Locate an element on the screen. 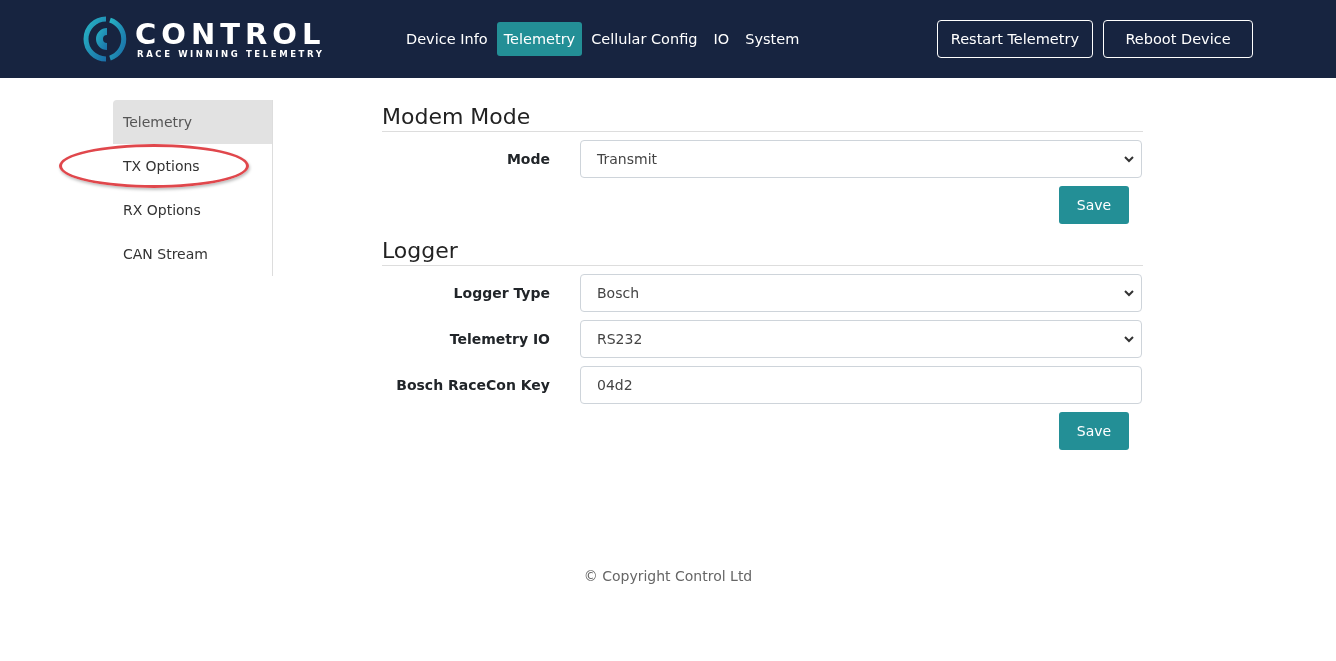 This screenshot has height=661, width=1336. input-field: 04d2 is located at coordinates (861, 385).